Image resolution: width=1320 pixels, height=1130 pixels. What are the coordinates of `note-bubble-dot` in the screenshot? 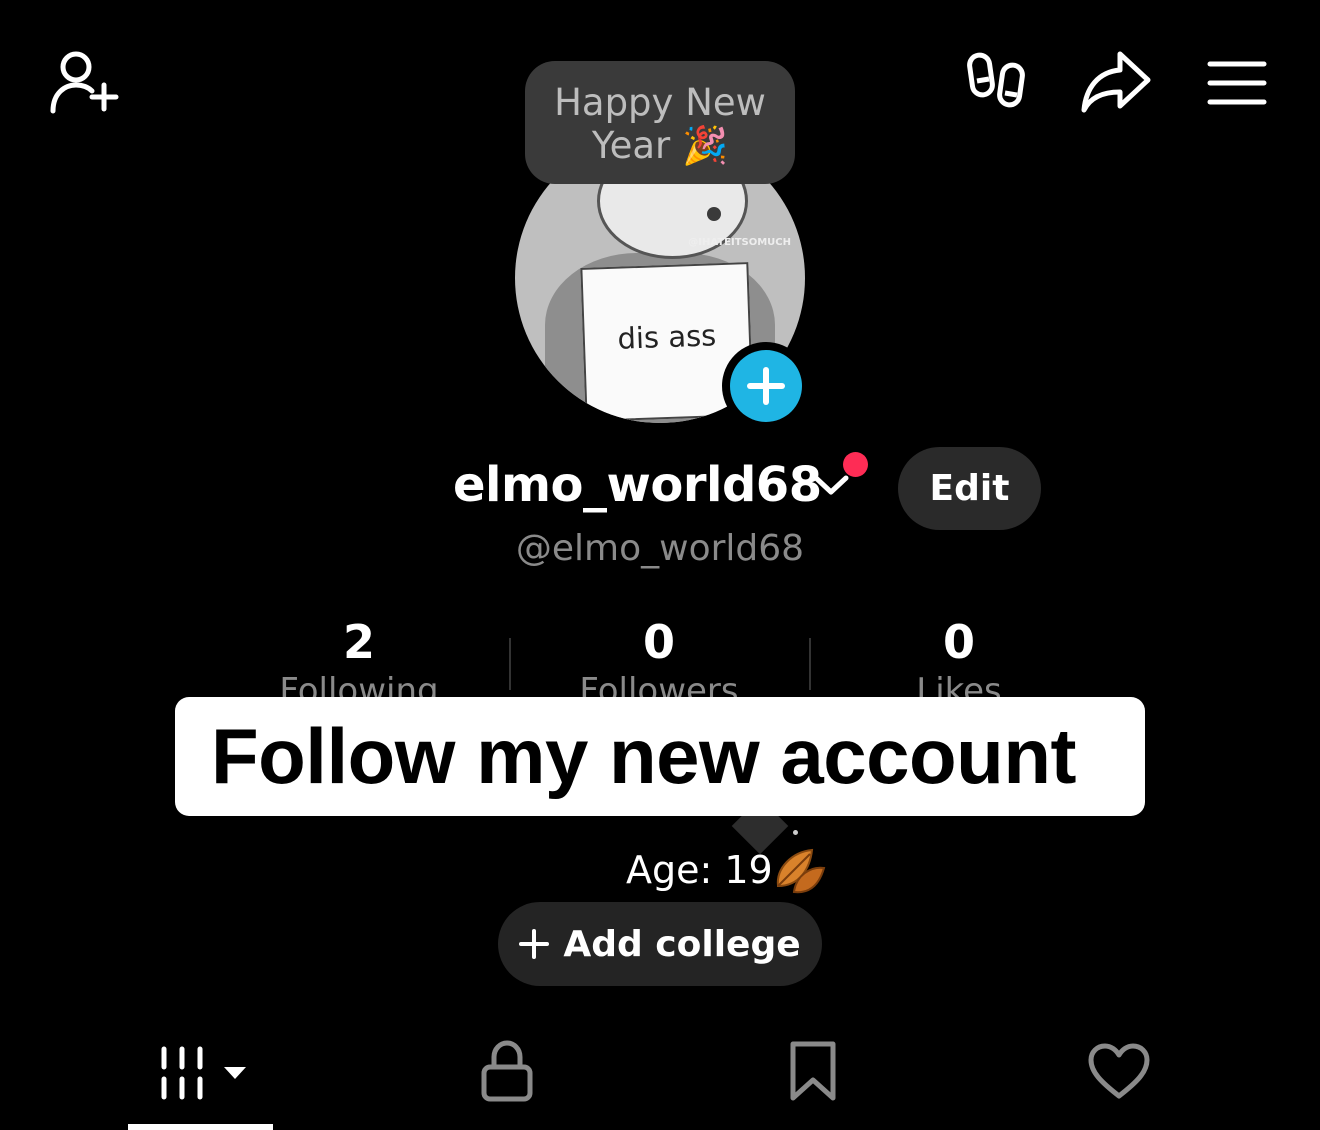 It's located at (714, 214).